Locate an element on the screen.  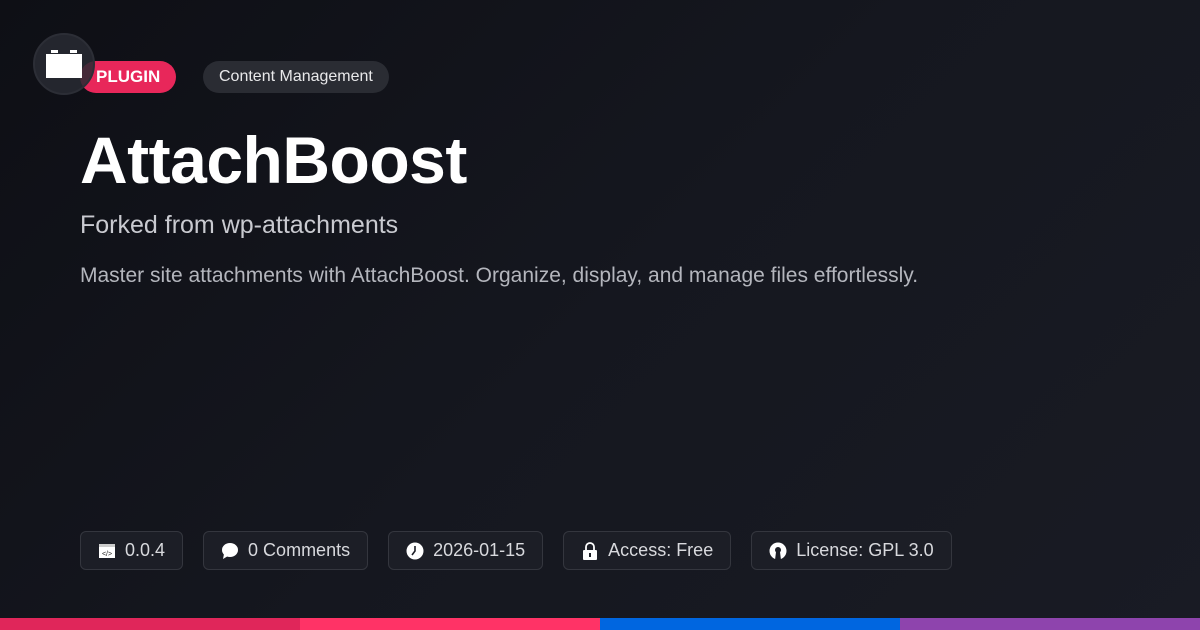
version-pill: </> 0.0.4 is located at coordinates (132, 550).